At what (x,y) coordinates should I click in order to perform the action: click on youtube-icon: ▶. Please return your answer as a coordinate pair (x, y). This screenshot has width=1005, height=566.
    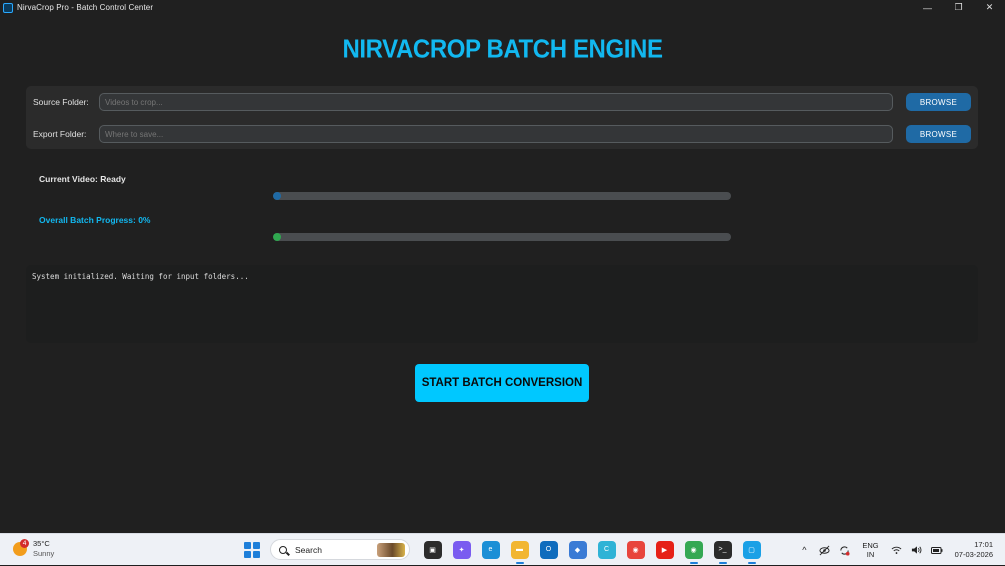
    Looking at the image, I should click on (664, 549).